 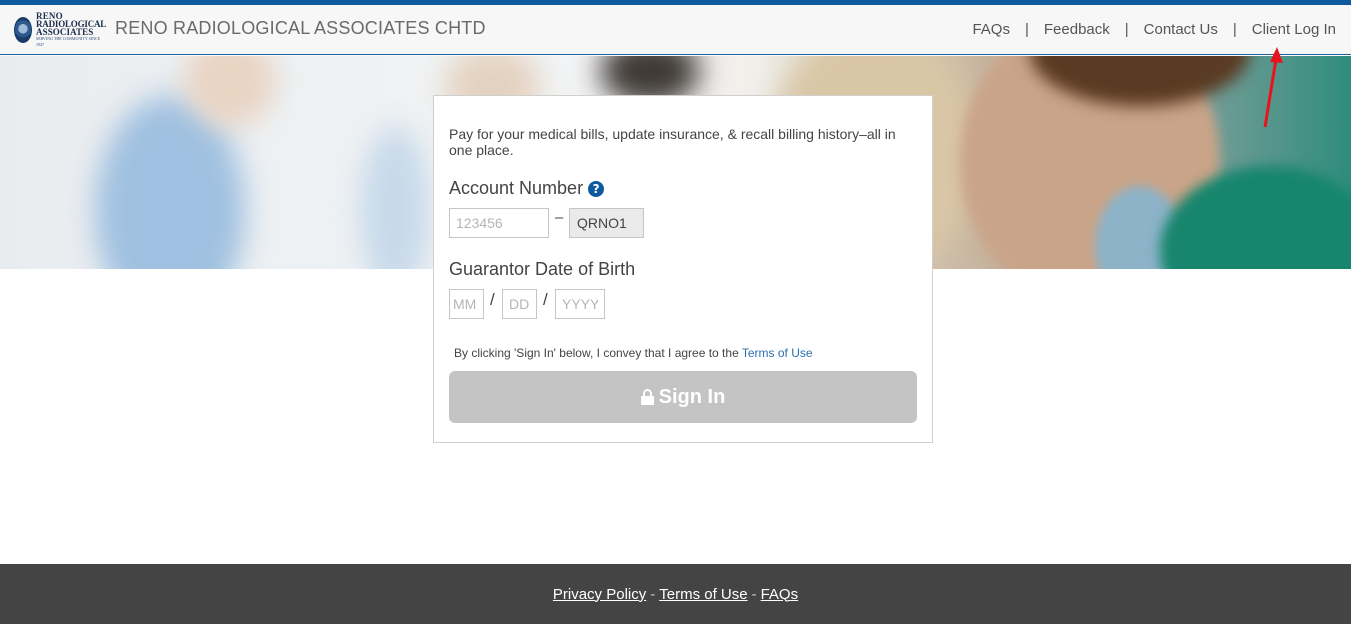 What do you see at coordinates (519, 304) in the screenshot?
I see `dob-day-input` at bounding box center [519, 304].